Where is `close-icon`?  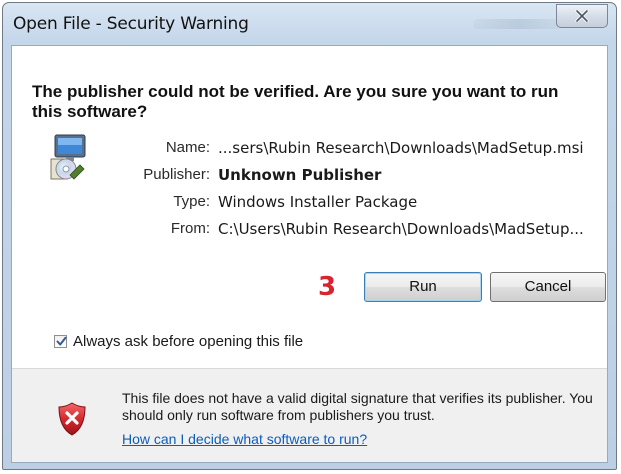
close-icon is located at coordinates (582, 16).